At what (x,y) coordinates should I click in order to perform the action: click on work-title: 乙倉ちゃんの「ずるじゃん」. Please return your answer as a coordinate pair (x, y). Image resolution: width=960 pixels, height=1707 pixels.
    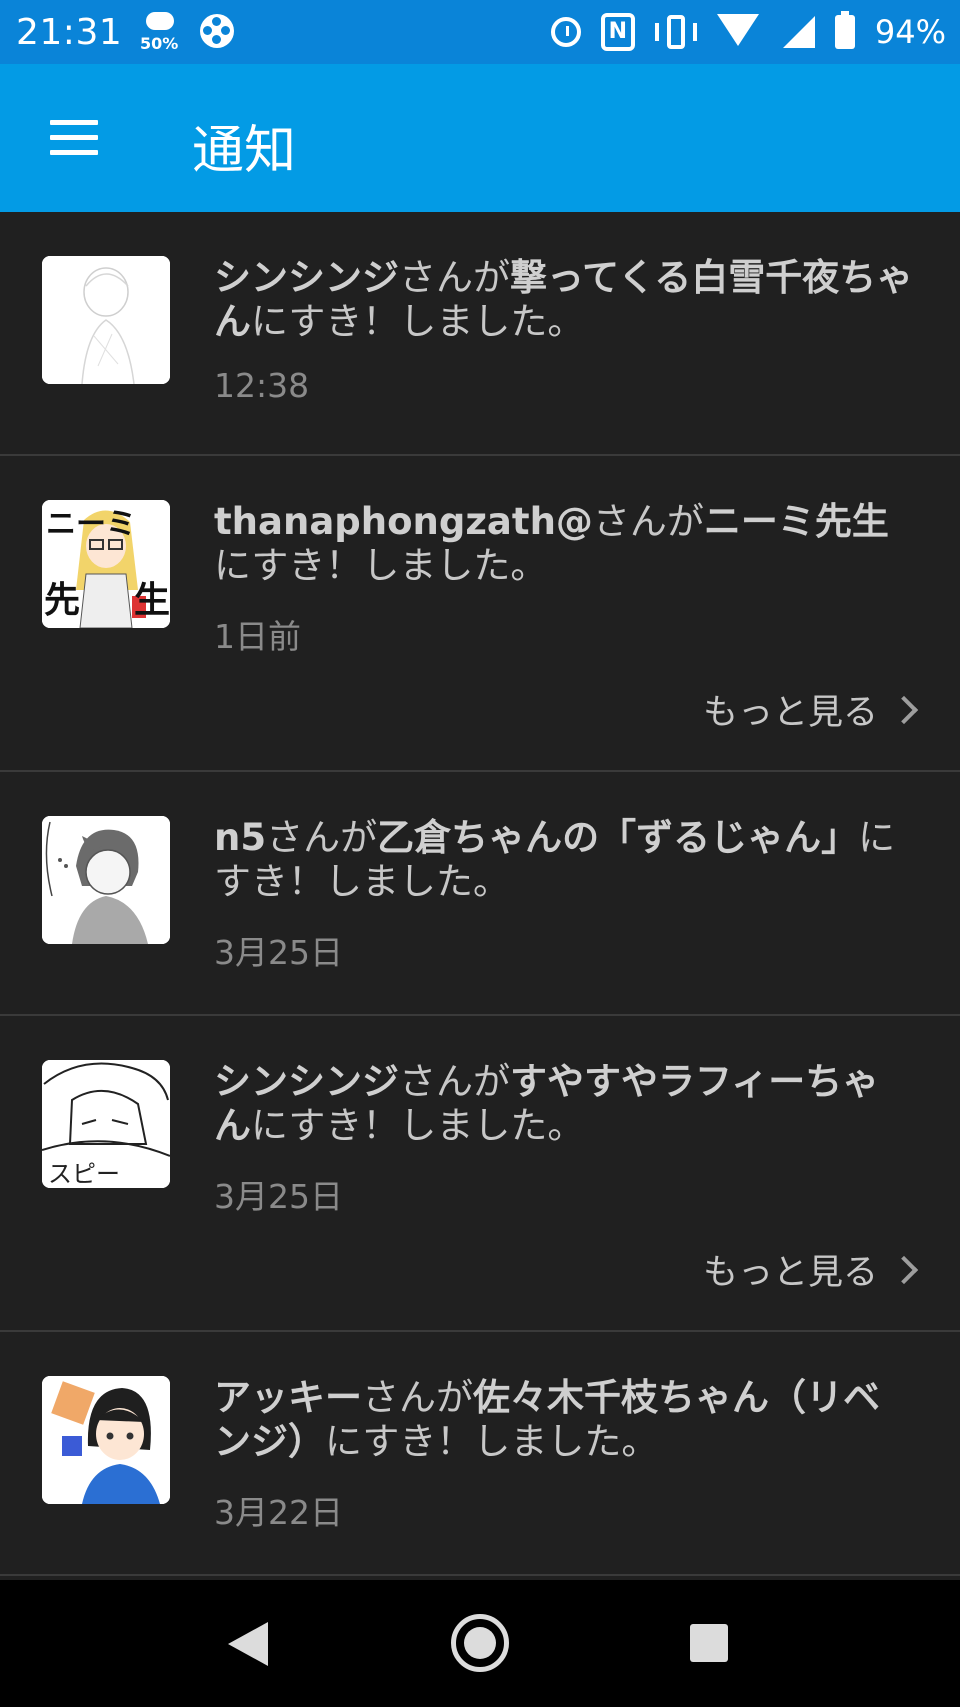
    Looking at the image, I should click on (618, 837).